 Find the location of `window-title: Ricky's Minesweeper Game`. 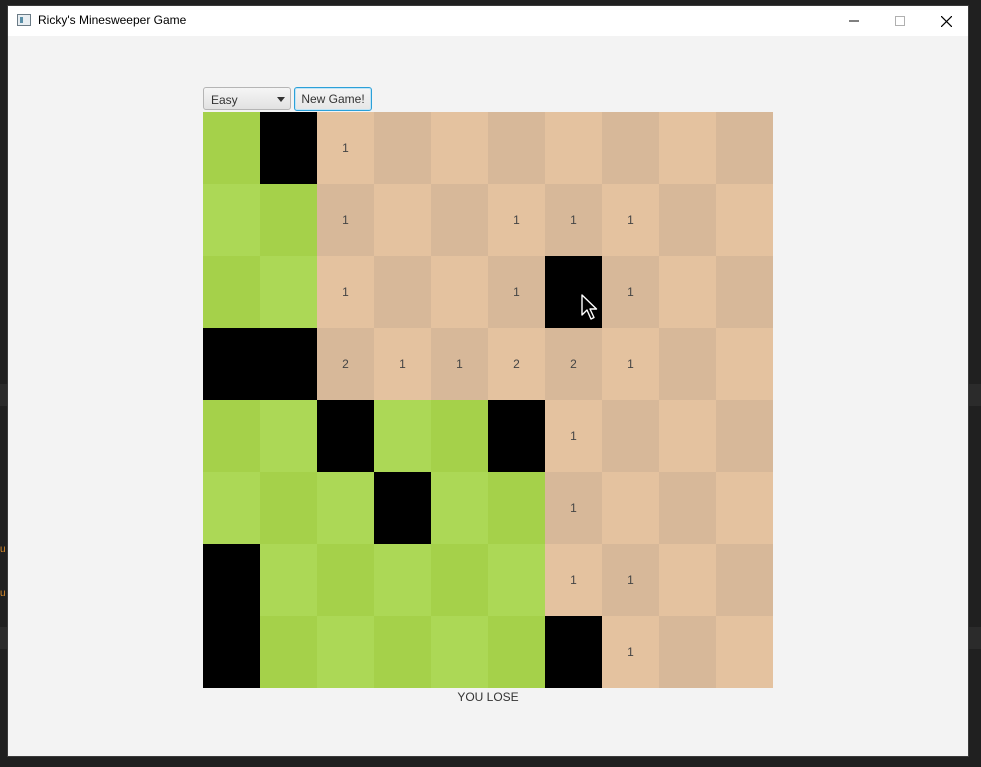

window-title: Ricky's Minesweeper Game is located at coordinates (112, 20).